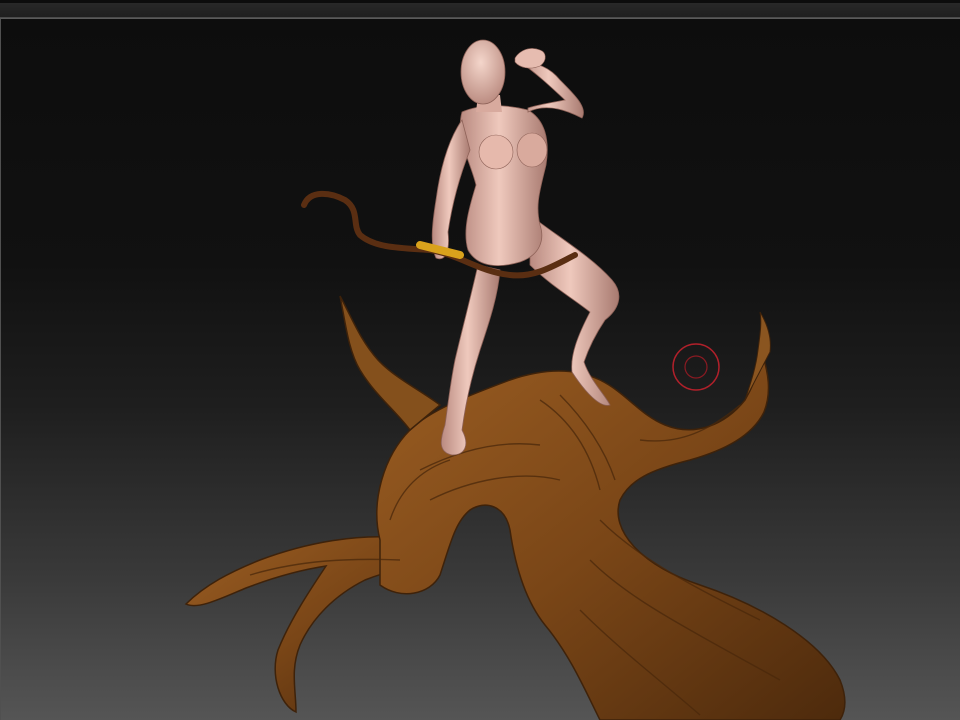 The width and height of the screenshot is (960, 720). Describe the element at coordinates (696, 367) in the screenshot. I see `brush-cursor-icon` at that location.